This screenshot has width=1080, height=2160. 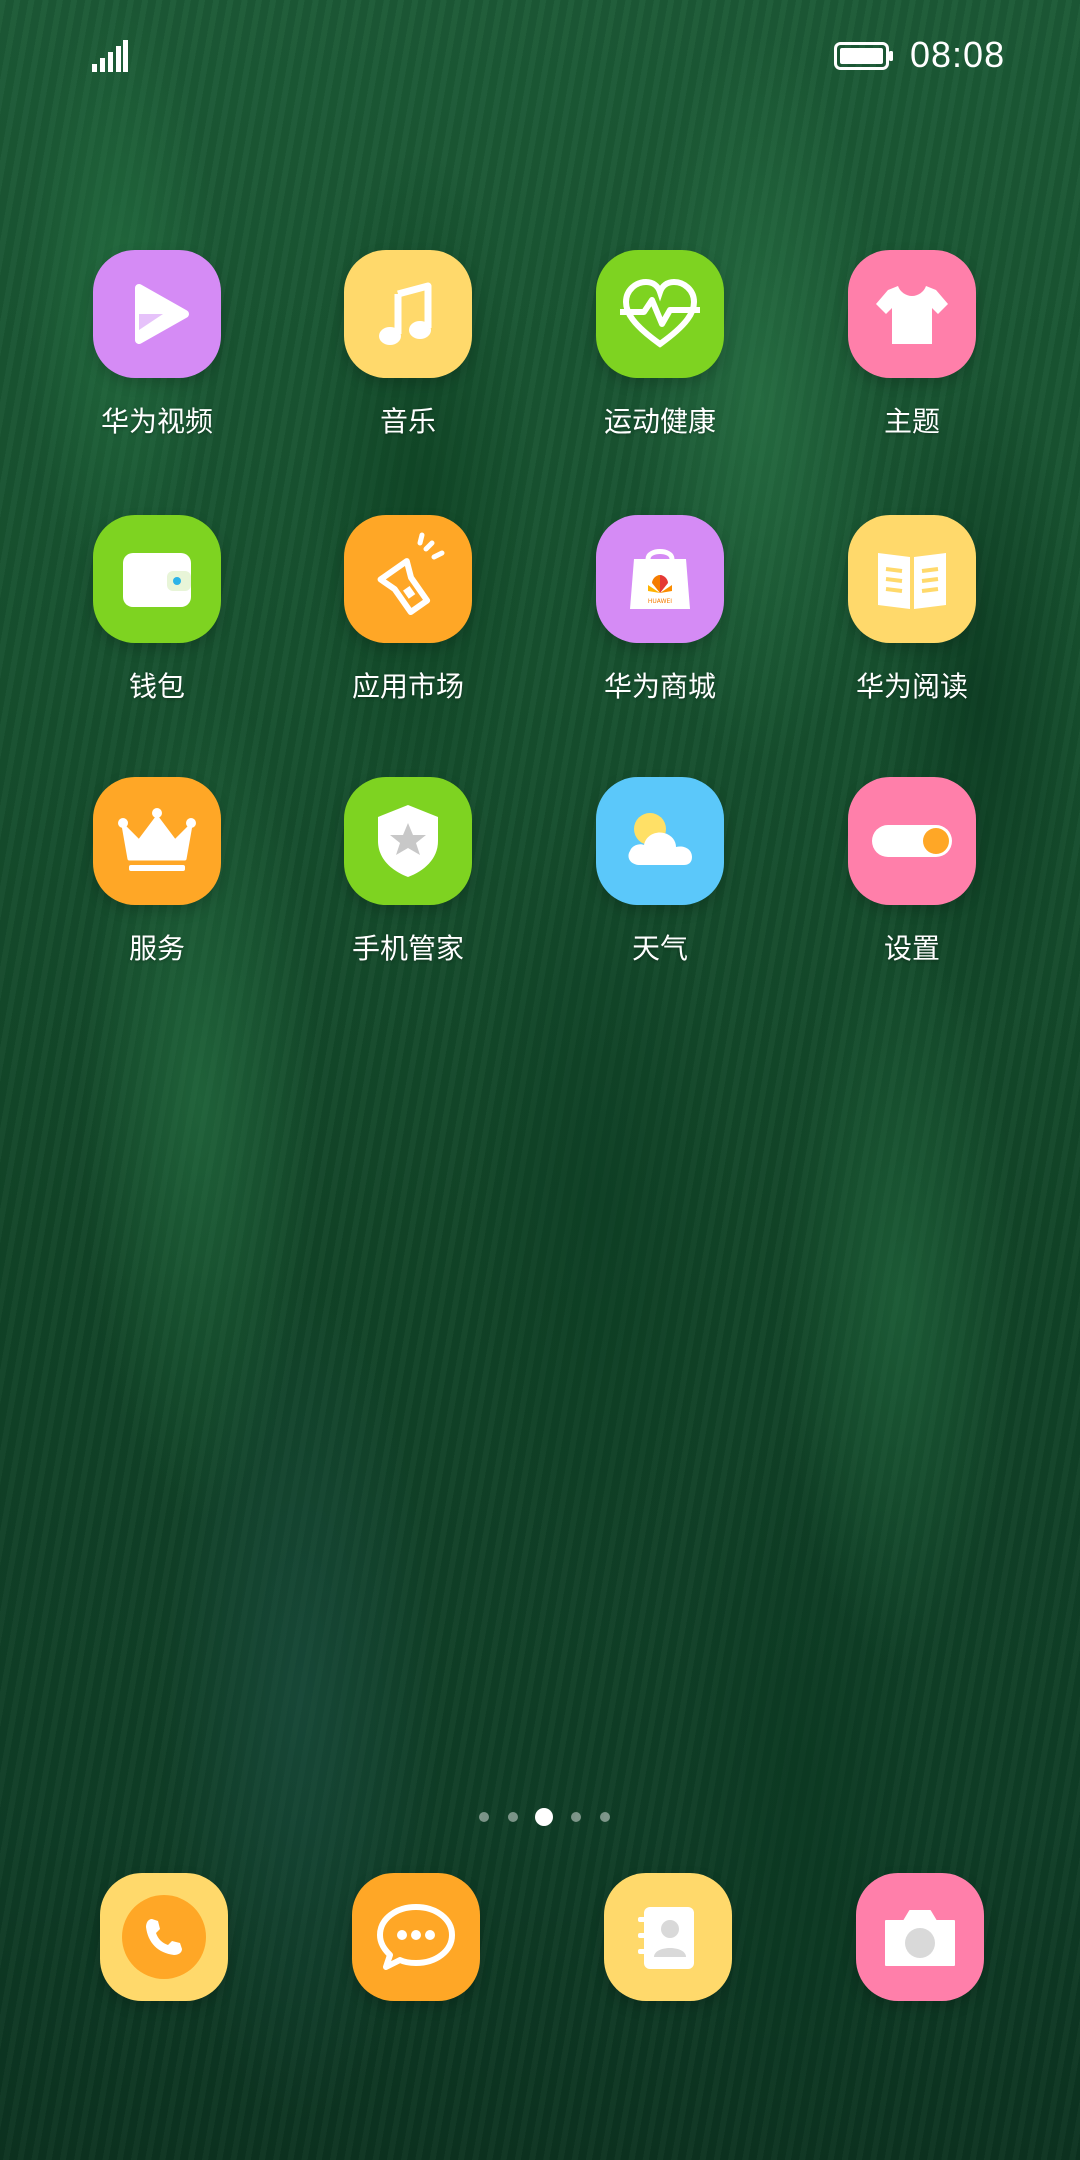 I want to click on camera-icon, so click(x=920, y=1938).